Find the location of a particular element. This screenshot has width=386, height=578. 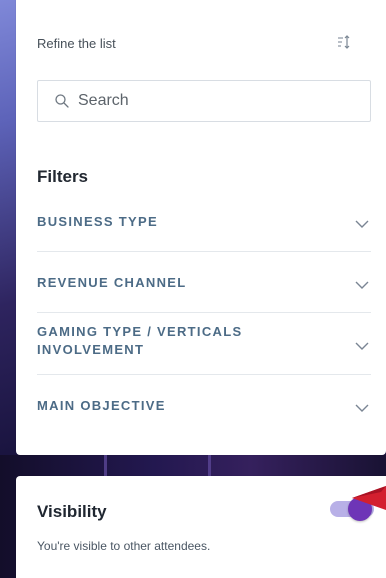

red-pointer-icon is located at coordinates (368, 497).